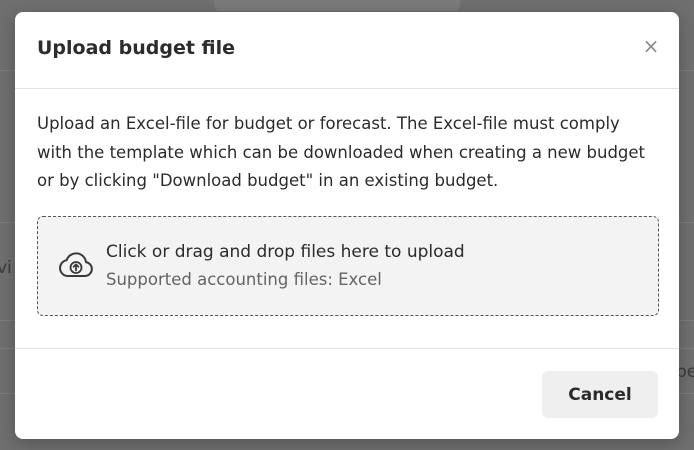  What do you see at coordinates (76, 264) in the screenshot?
I see `cloud-upload-icon` at bounding box center [76, 264].